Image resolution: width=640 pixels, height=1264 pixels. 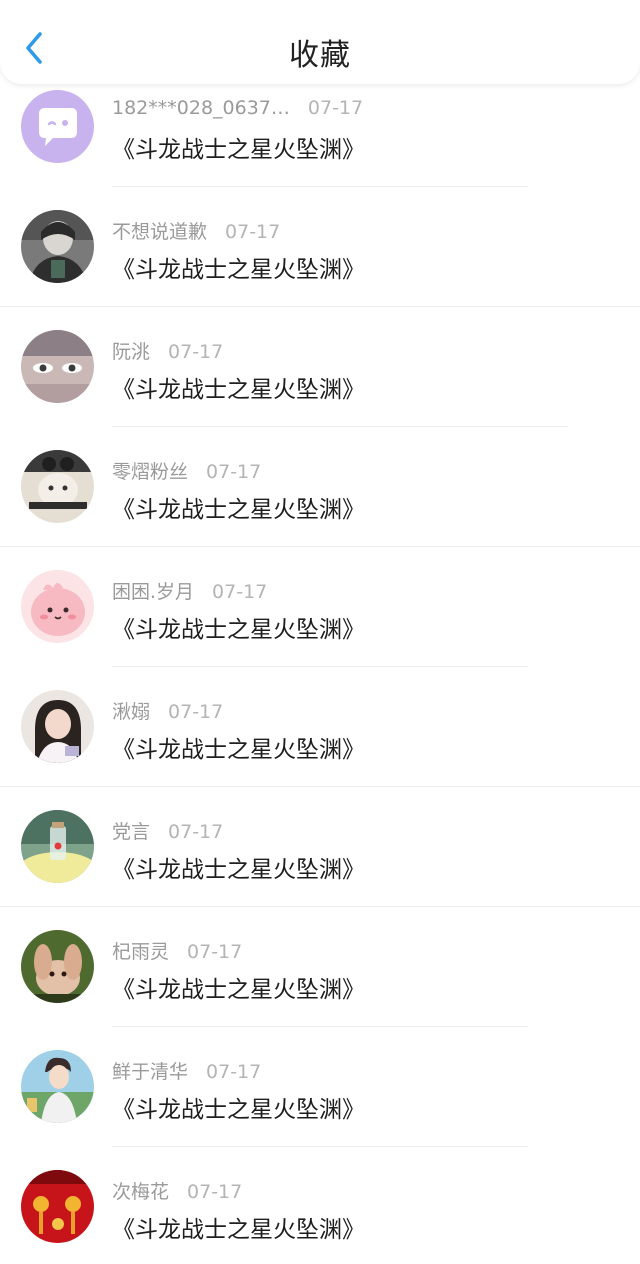 I want to click on item-meta: 次梅花 07-17, so click(x=177, y=1190).